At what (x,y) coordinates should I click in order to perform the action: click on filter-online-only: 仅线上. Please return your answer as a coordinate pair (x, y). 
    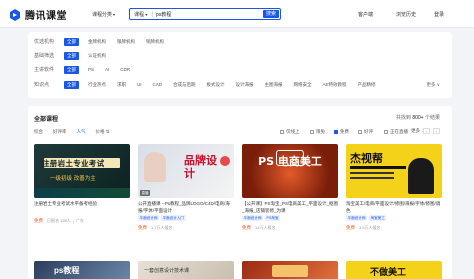
    Looking at the image, I should click on (290, 132).